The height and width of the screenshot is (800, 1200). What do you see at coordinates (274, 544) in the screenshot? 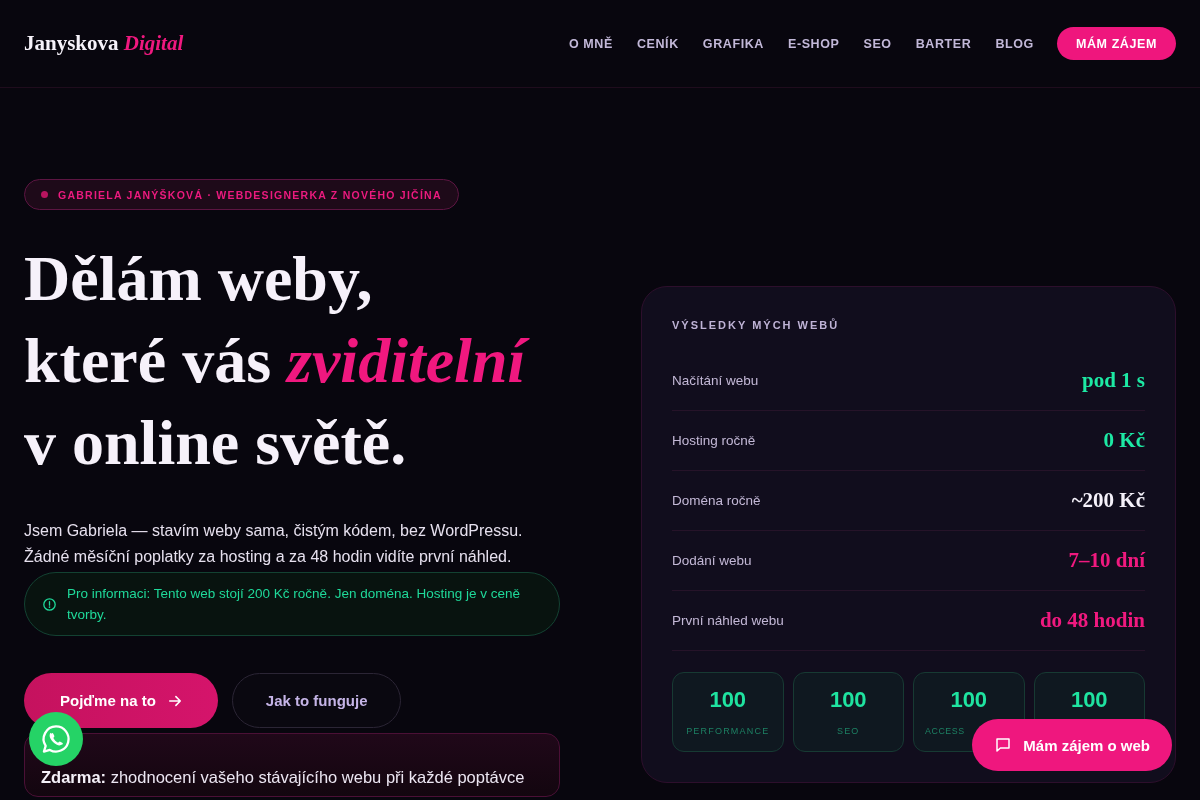
I see `intro-text: Jsem Gabriela — stavím weby sama, čistým kódem, bez WordPressu. Žádné měsíční poplatky za hosting a za 48 hodin vidíte první náhled.` at bounding box center [274, 544].